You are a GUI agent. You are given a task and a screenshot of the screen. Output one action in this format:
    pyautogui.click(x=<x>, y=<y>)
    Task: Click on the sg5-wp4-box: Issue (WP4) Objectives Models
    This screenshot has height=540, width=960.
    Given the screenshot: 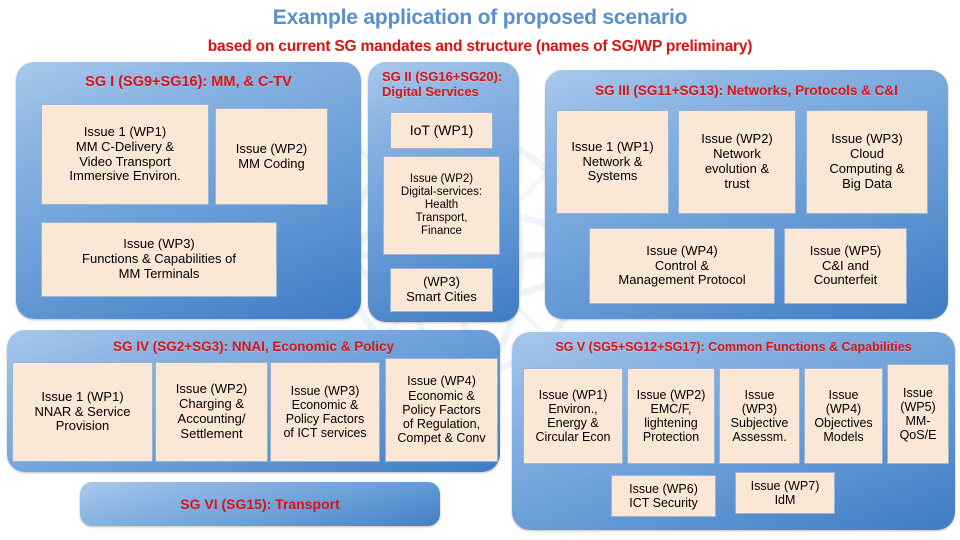 What is the action you would take?
    pyautogui.click(x=843, y=416)
    